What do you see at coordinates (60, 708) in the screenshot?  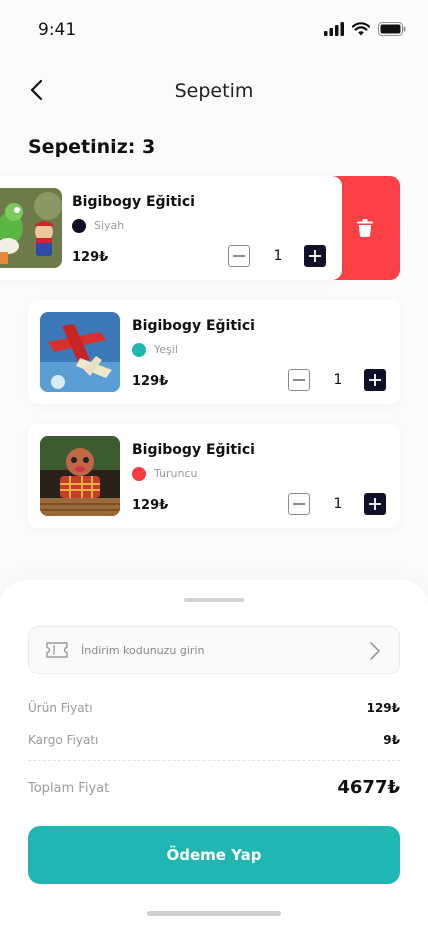 I see `product-price-label: Ürün Fiyatı` at bounding box center [60, 708].